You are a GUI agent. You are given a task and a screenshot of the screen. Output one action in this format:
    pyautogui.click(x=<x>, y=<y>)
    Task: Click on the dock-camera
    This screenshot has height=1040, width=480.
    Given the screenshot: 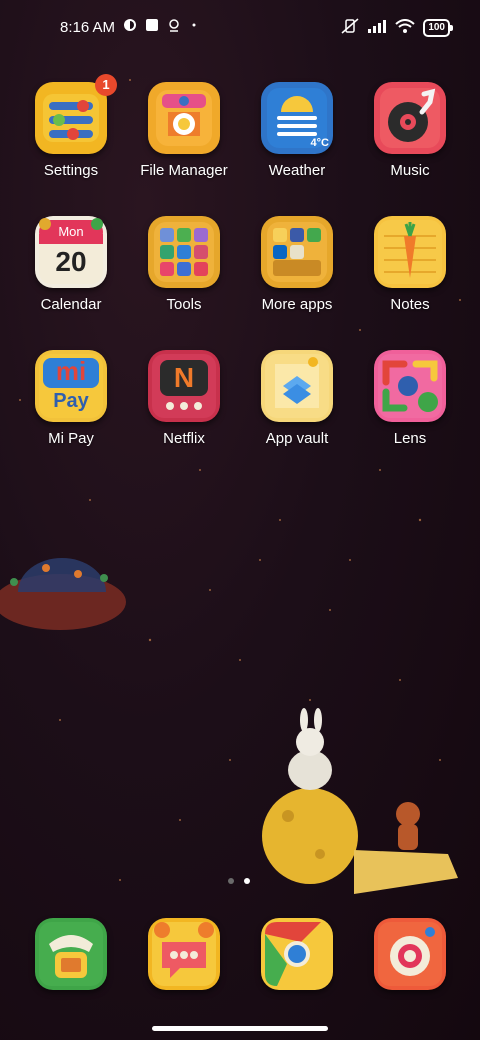 What is the action you would take?
    pyautogui.click(x=410, y=954)
    